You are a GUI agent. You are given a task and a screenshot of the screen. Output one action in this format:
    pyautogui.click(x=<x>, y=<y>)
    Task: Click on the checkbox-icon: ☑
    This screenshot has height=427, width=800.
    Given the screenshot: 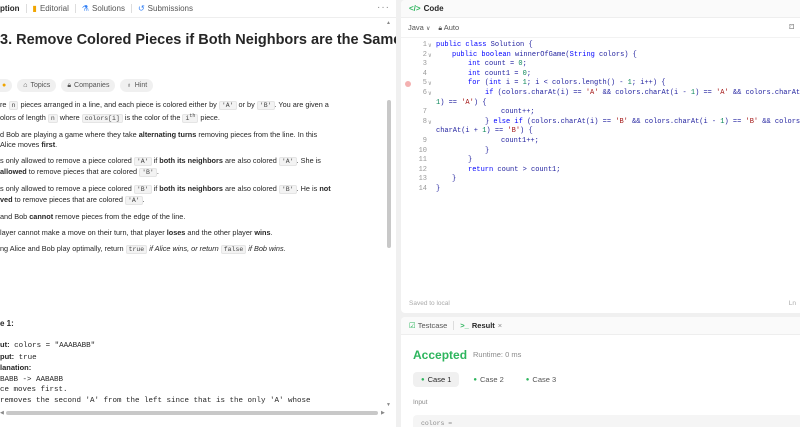 What is the action you would take?
    pyautogui.click(x=412, y=325)
    